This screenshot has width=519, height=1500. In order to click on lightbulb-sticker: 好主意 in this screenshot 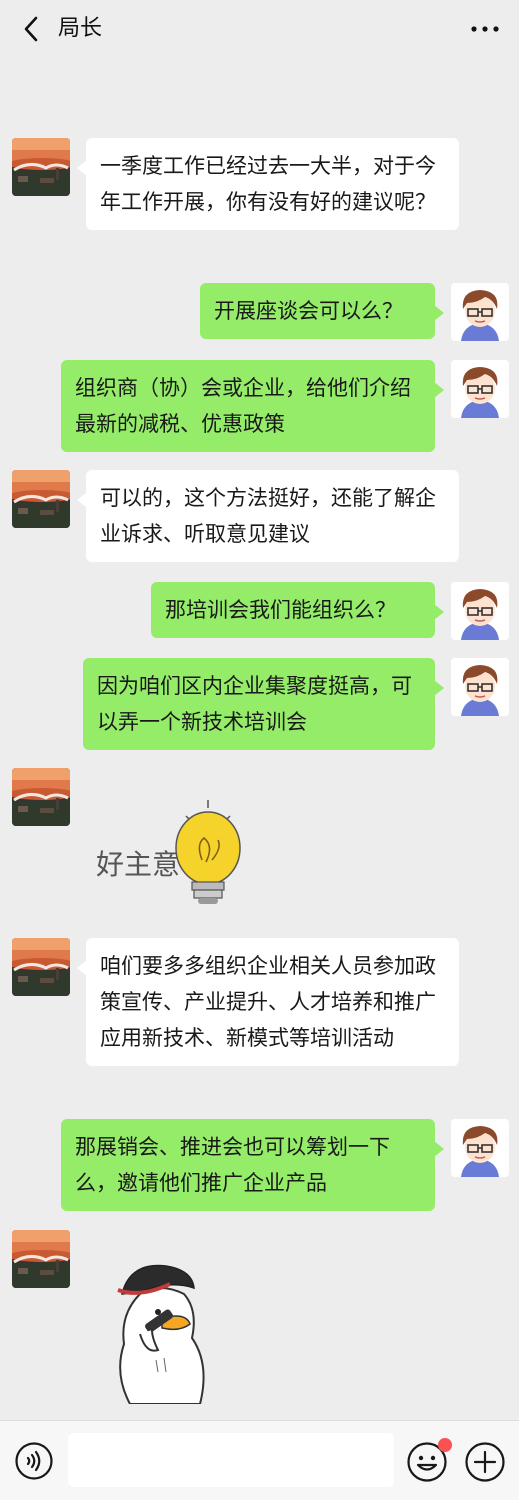, I will do `click(177, 851)`.